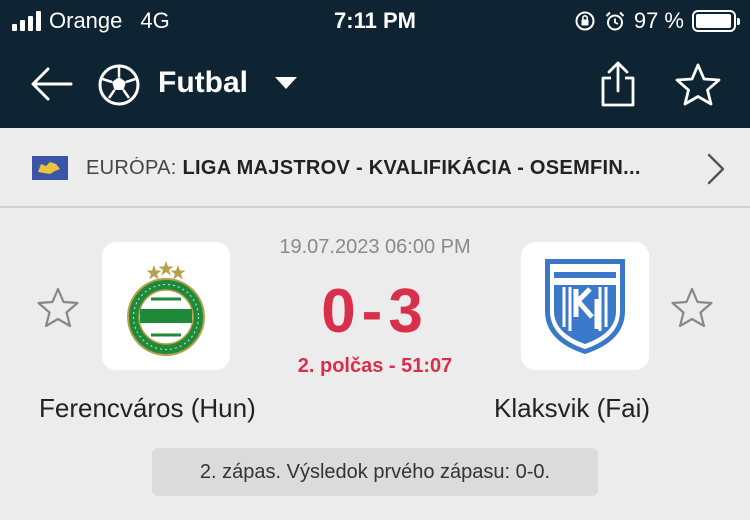 This screenshot has height=520, width=750. I want to click on dropdown-caret-icon, so click(286, 83).